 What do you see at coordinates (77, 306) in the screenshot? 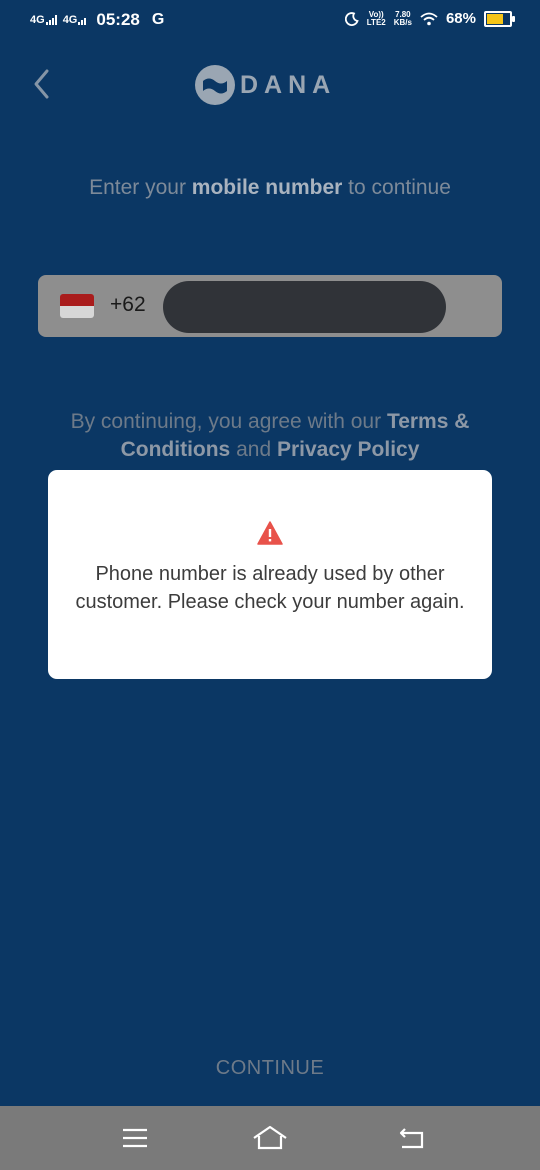
I see `indonesia-flag-icon` at bounding box center [77, 306].